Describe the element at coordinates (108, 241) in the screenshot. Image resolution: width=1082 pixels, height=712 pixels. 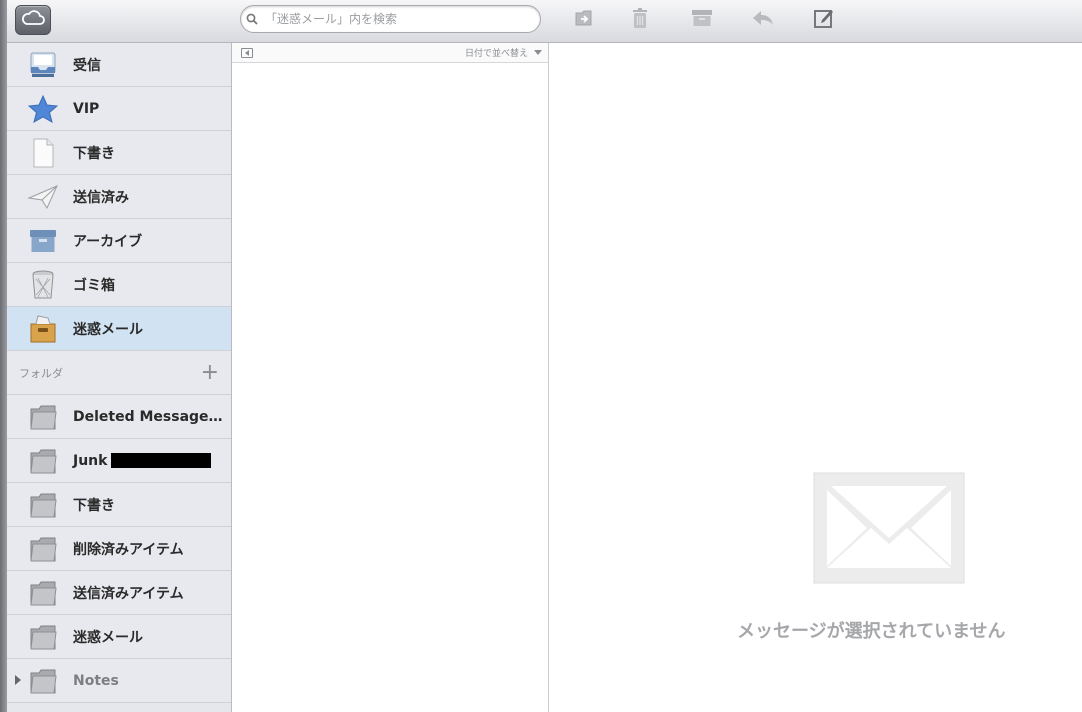
I see `mailbox-label: アーカイブ` at that location.